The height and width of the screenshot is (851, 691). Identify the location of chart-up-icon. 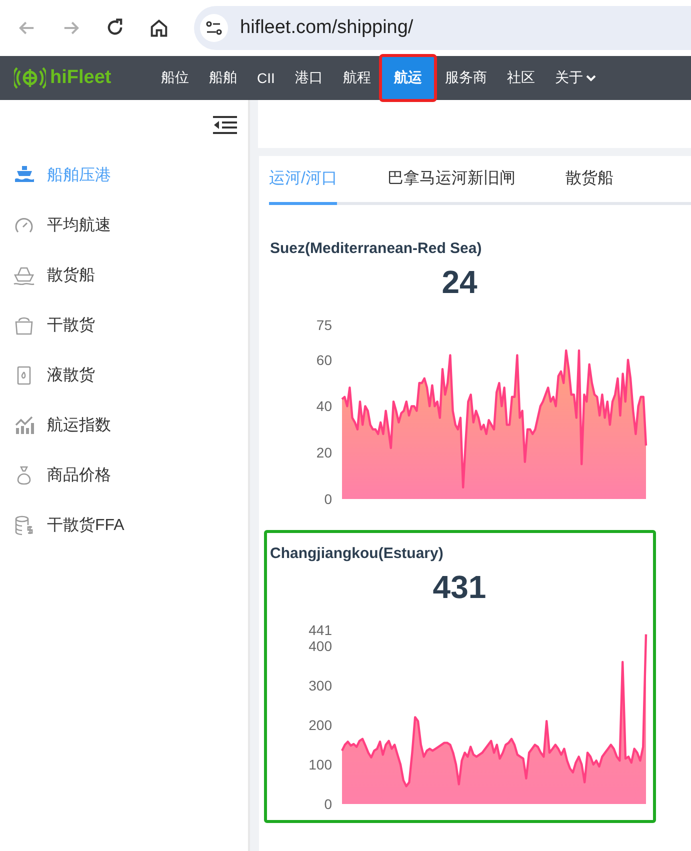
(24, 425).